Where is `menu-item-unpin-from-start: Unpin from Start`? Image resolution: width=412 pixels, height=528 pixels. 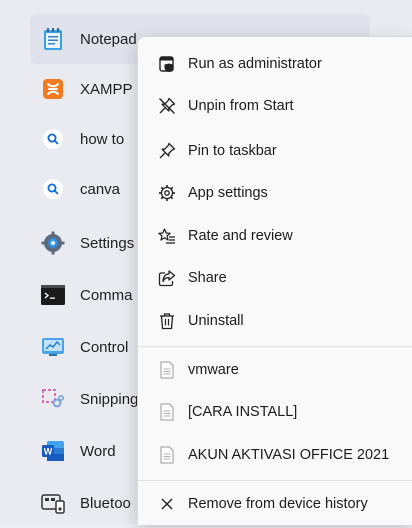 menu-item-unpin-from-start: Unpin from Start is located at coordinates (275, 106).